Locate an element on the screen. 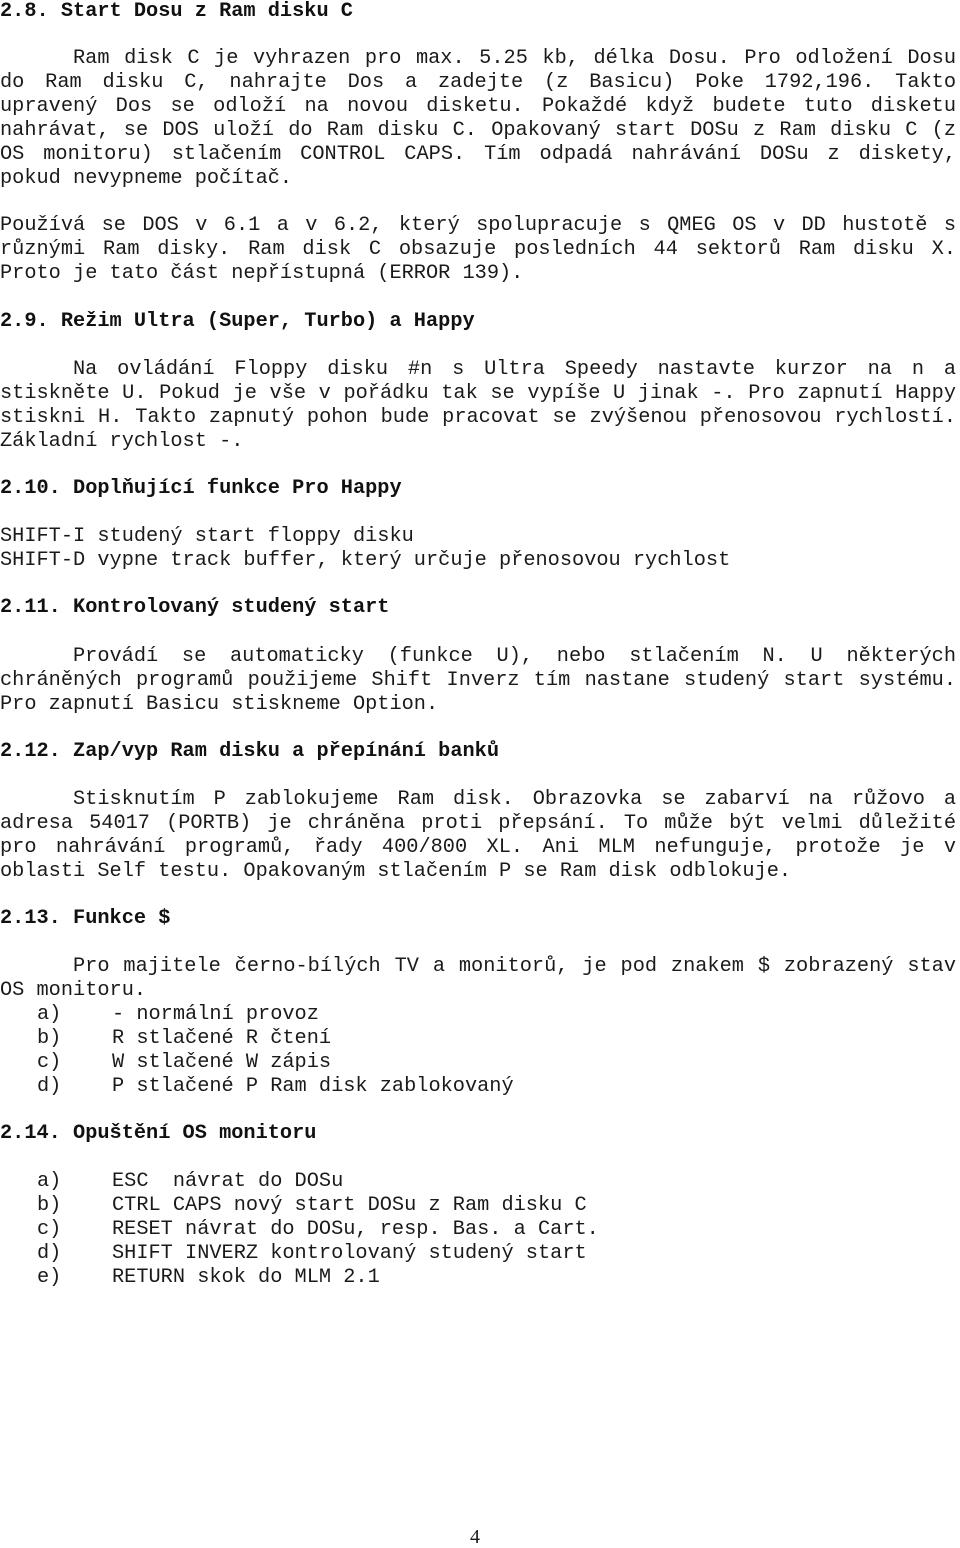 This screenshot has height=1548, width=960. section-heading-2-8: 2.8. Start Dosu z Ram disku C is located at coordinates (176, 11).